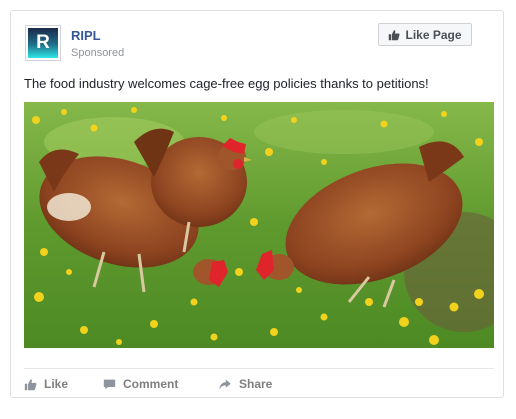 Image resolution: width=516 pixels, height=419 pixels. I want to click on like-action-button: Like, so click(46, 384).